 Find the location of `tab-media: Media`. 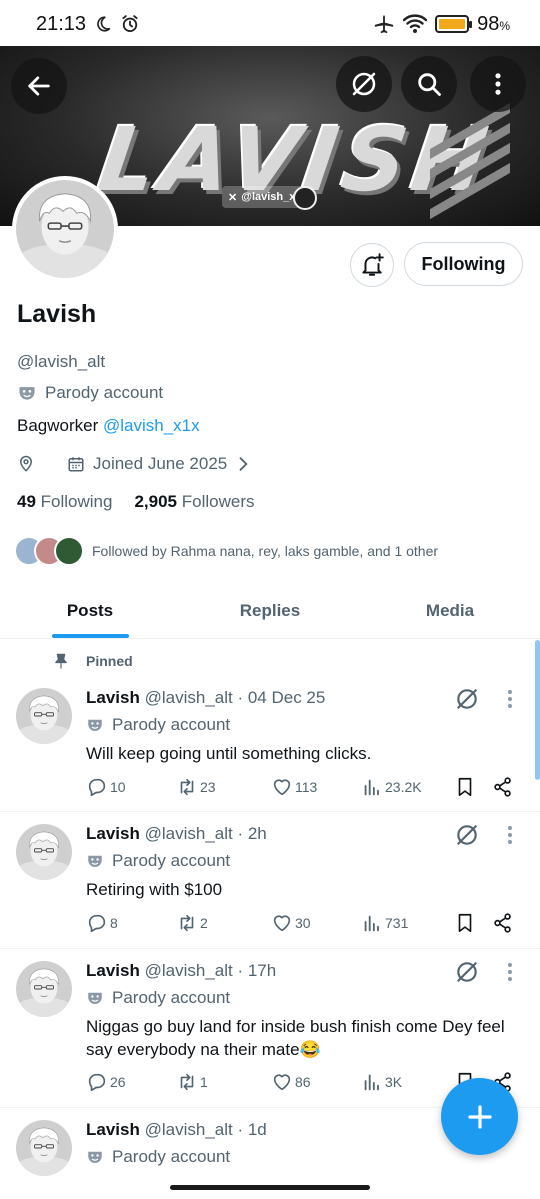

tab-media: Media is located at coordinates (450, 610).